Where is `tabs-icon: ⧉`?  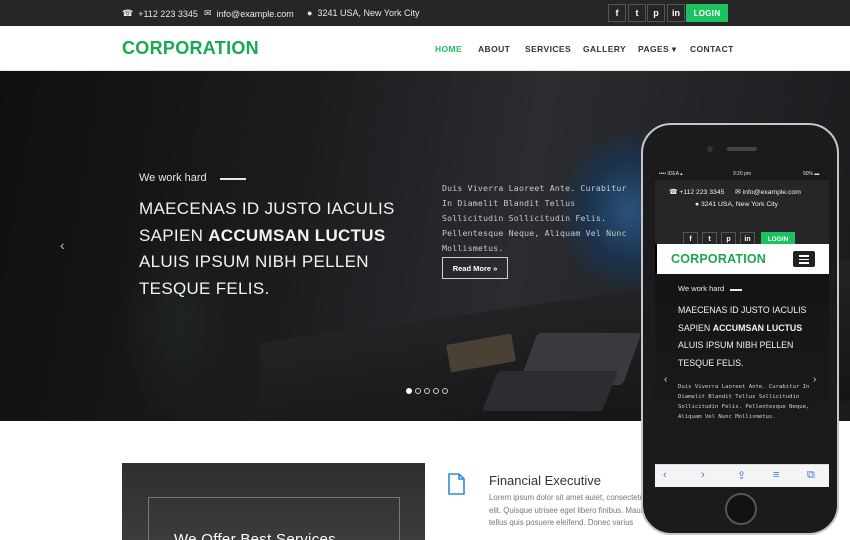
tabs-icon: ⧉ is located at coordinates (811, 475).